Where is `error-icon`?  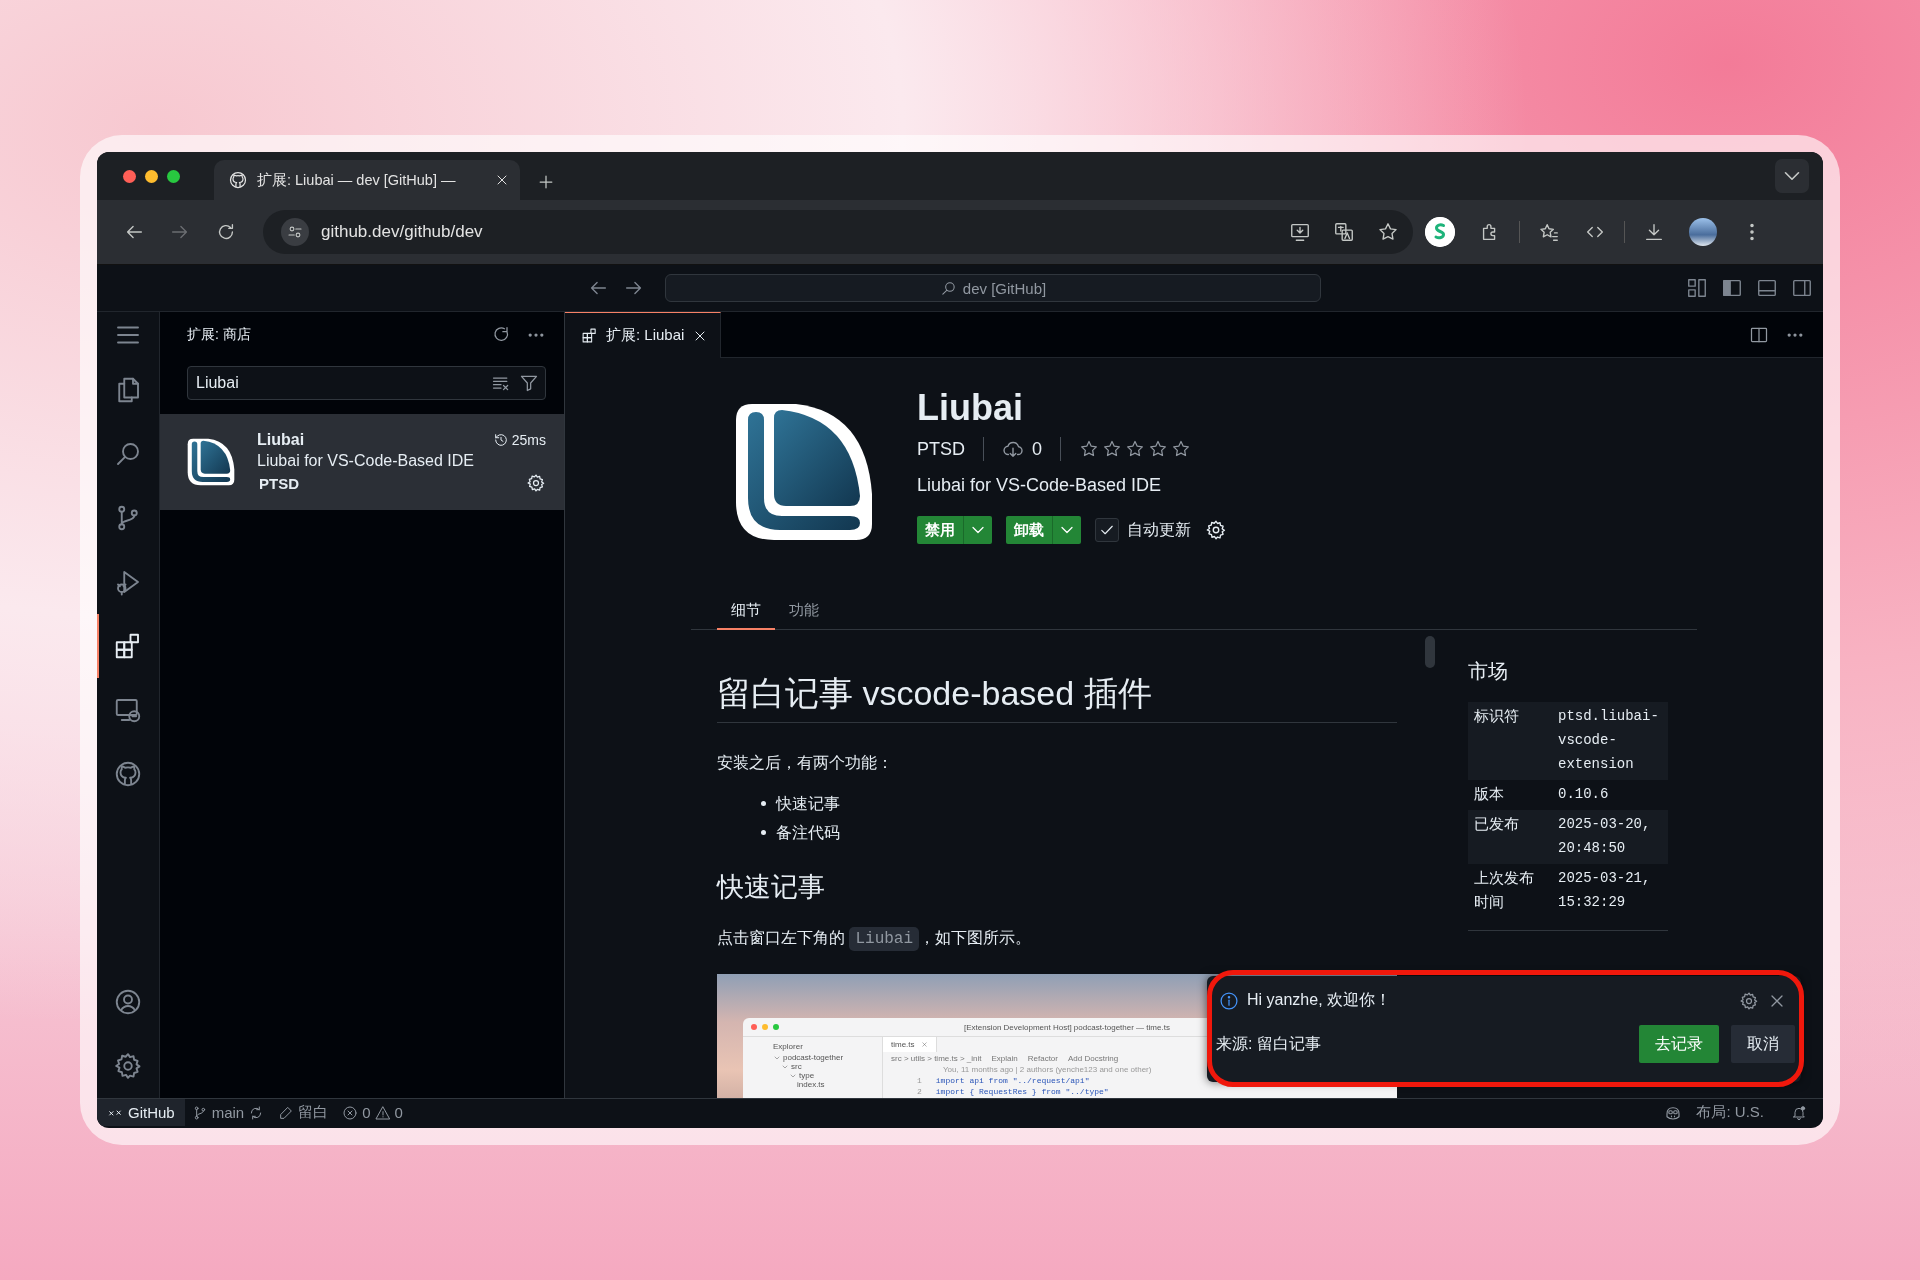
error-icon is located at coordinates (350, 1112).